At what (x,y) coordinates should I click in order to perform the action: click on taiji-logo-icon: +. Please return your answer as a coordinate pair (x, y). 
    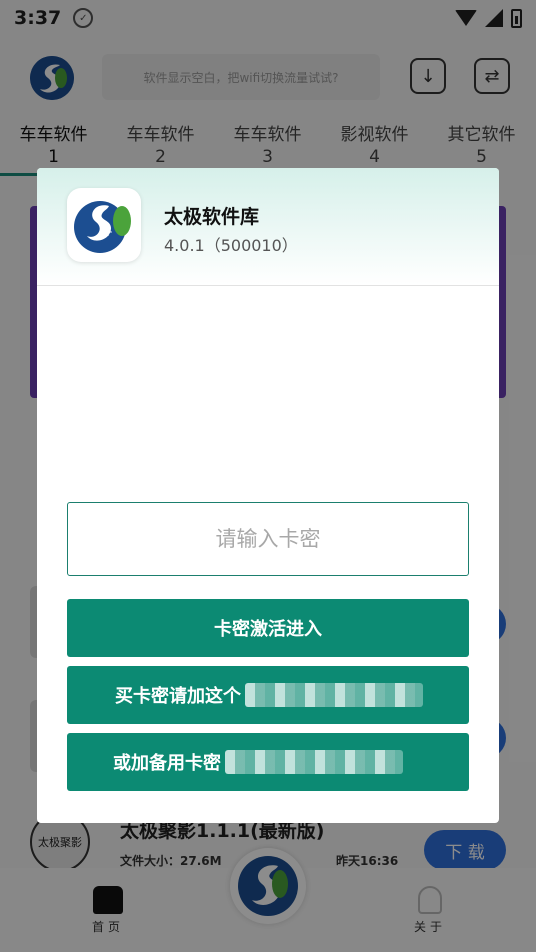
    Looking at the image, I should click on (104, 225).